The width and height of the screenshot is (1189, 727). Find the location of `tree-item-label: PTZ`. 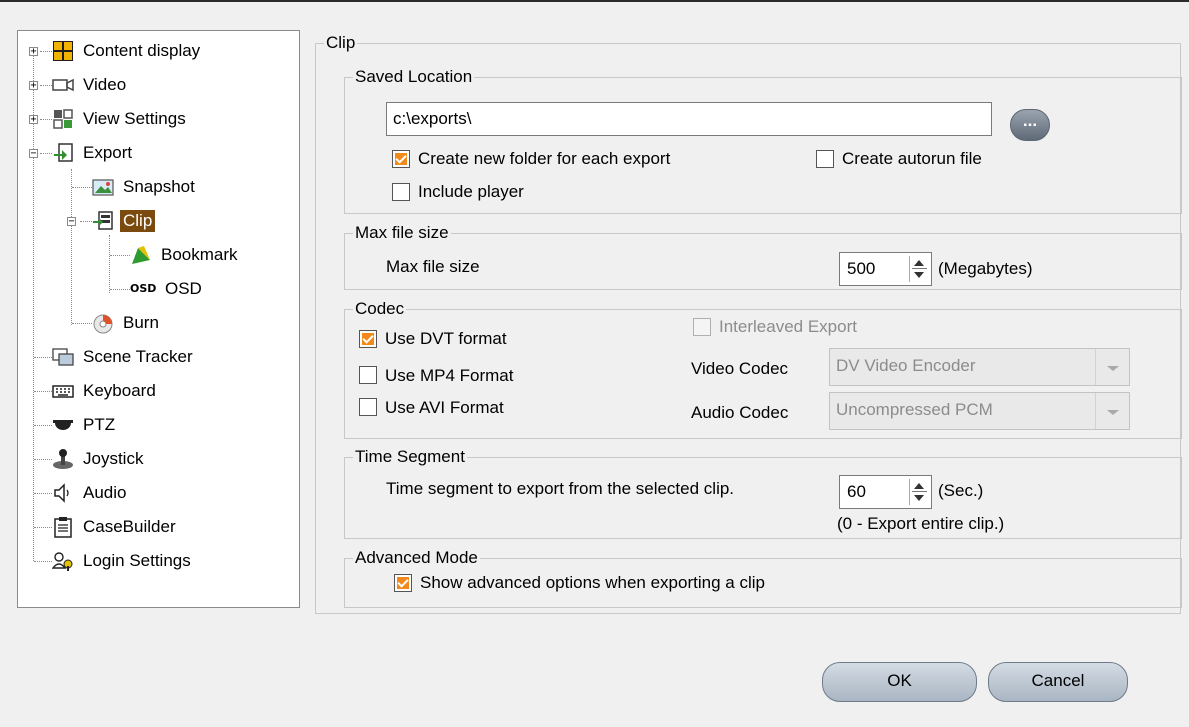

tree-item-label: PTZ is located at coordinates (99, 424).